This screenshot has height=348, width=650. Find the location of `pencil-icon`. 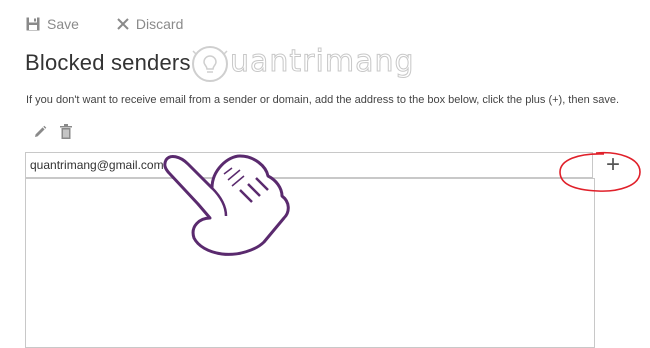

pencil-icon is located at coordinates (40, 132).